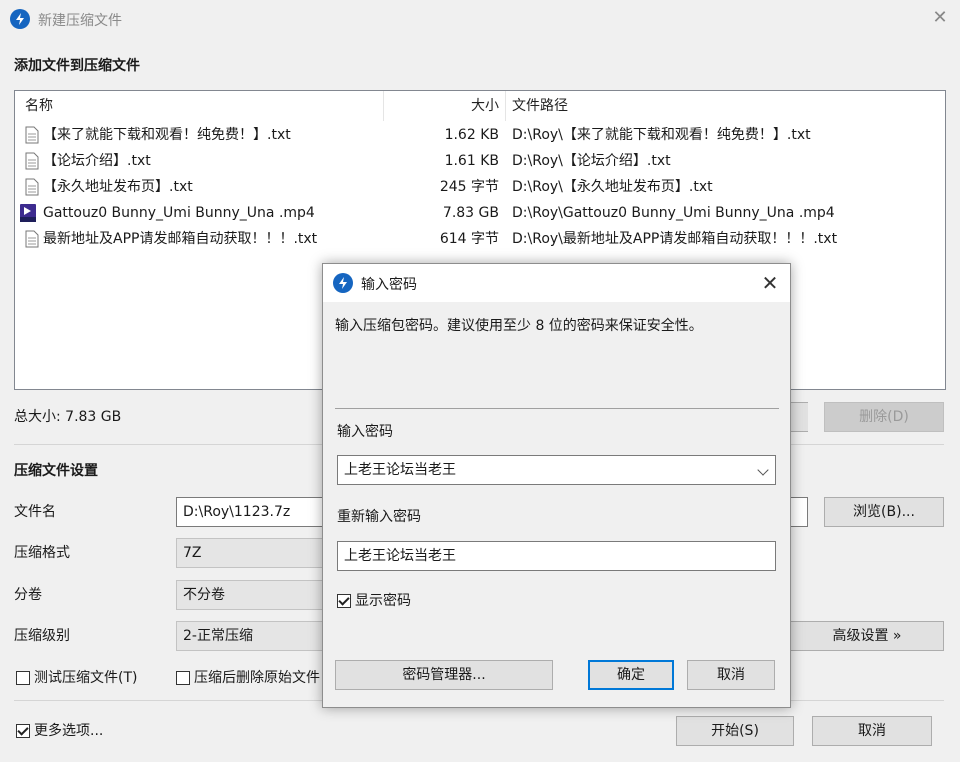 The width and height of the screenshot is (960, 762). Describe the element at coordinates (379, 517) in the screenshot. I see `reenter-password-label: 重新输入密码` at that location.